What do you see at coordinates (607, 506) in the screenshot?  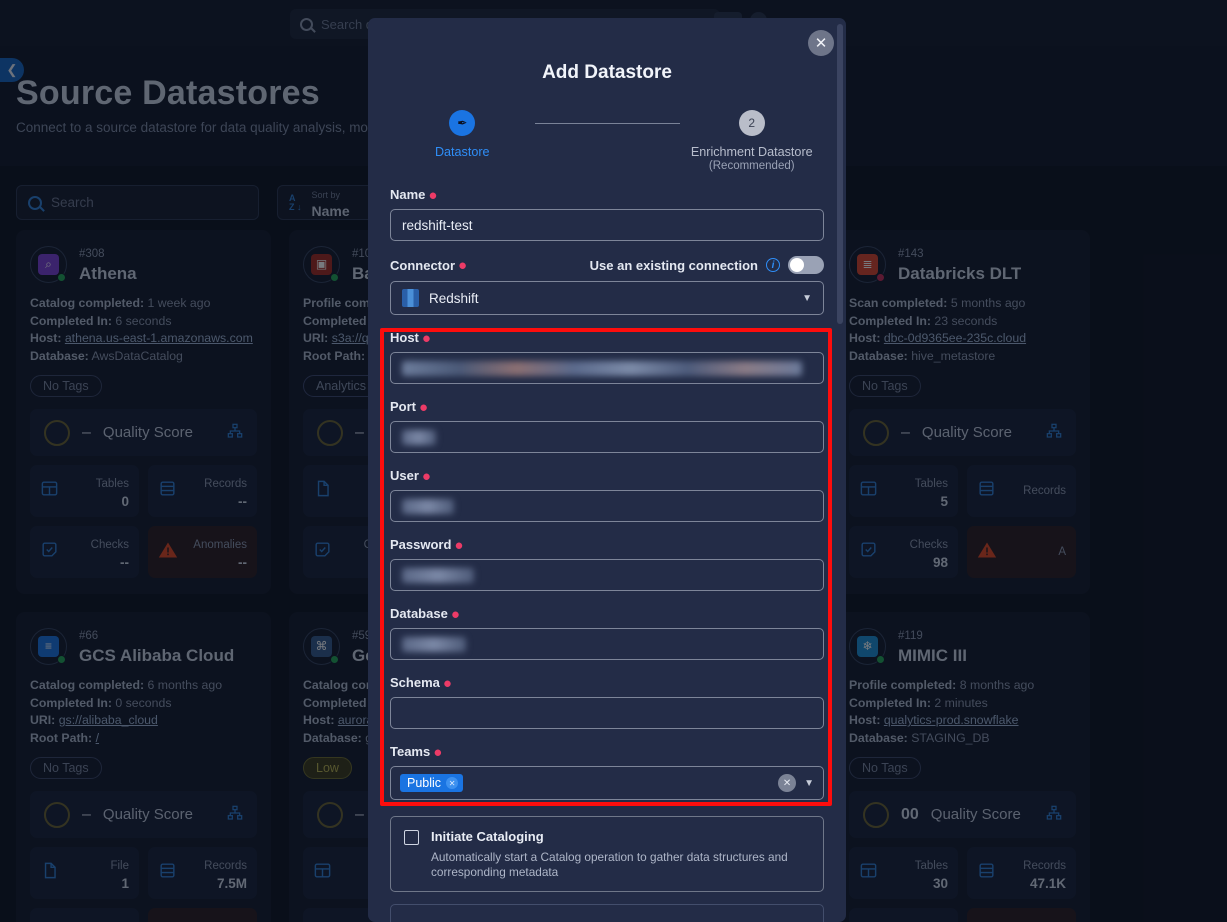 I see `user-input` at bounding box center [607, 506].